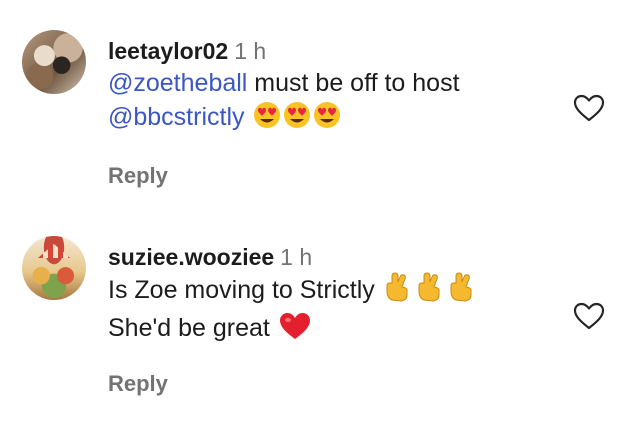 Image resolution: width=634 pixels, height=447 pixels. Describe the element at coordinates (54, 251) in the screenshot. I see `carousel-image` at that location.